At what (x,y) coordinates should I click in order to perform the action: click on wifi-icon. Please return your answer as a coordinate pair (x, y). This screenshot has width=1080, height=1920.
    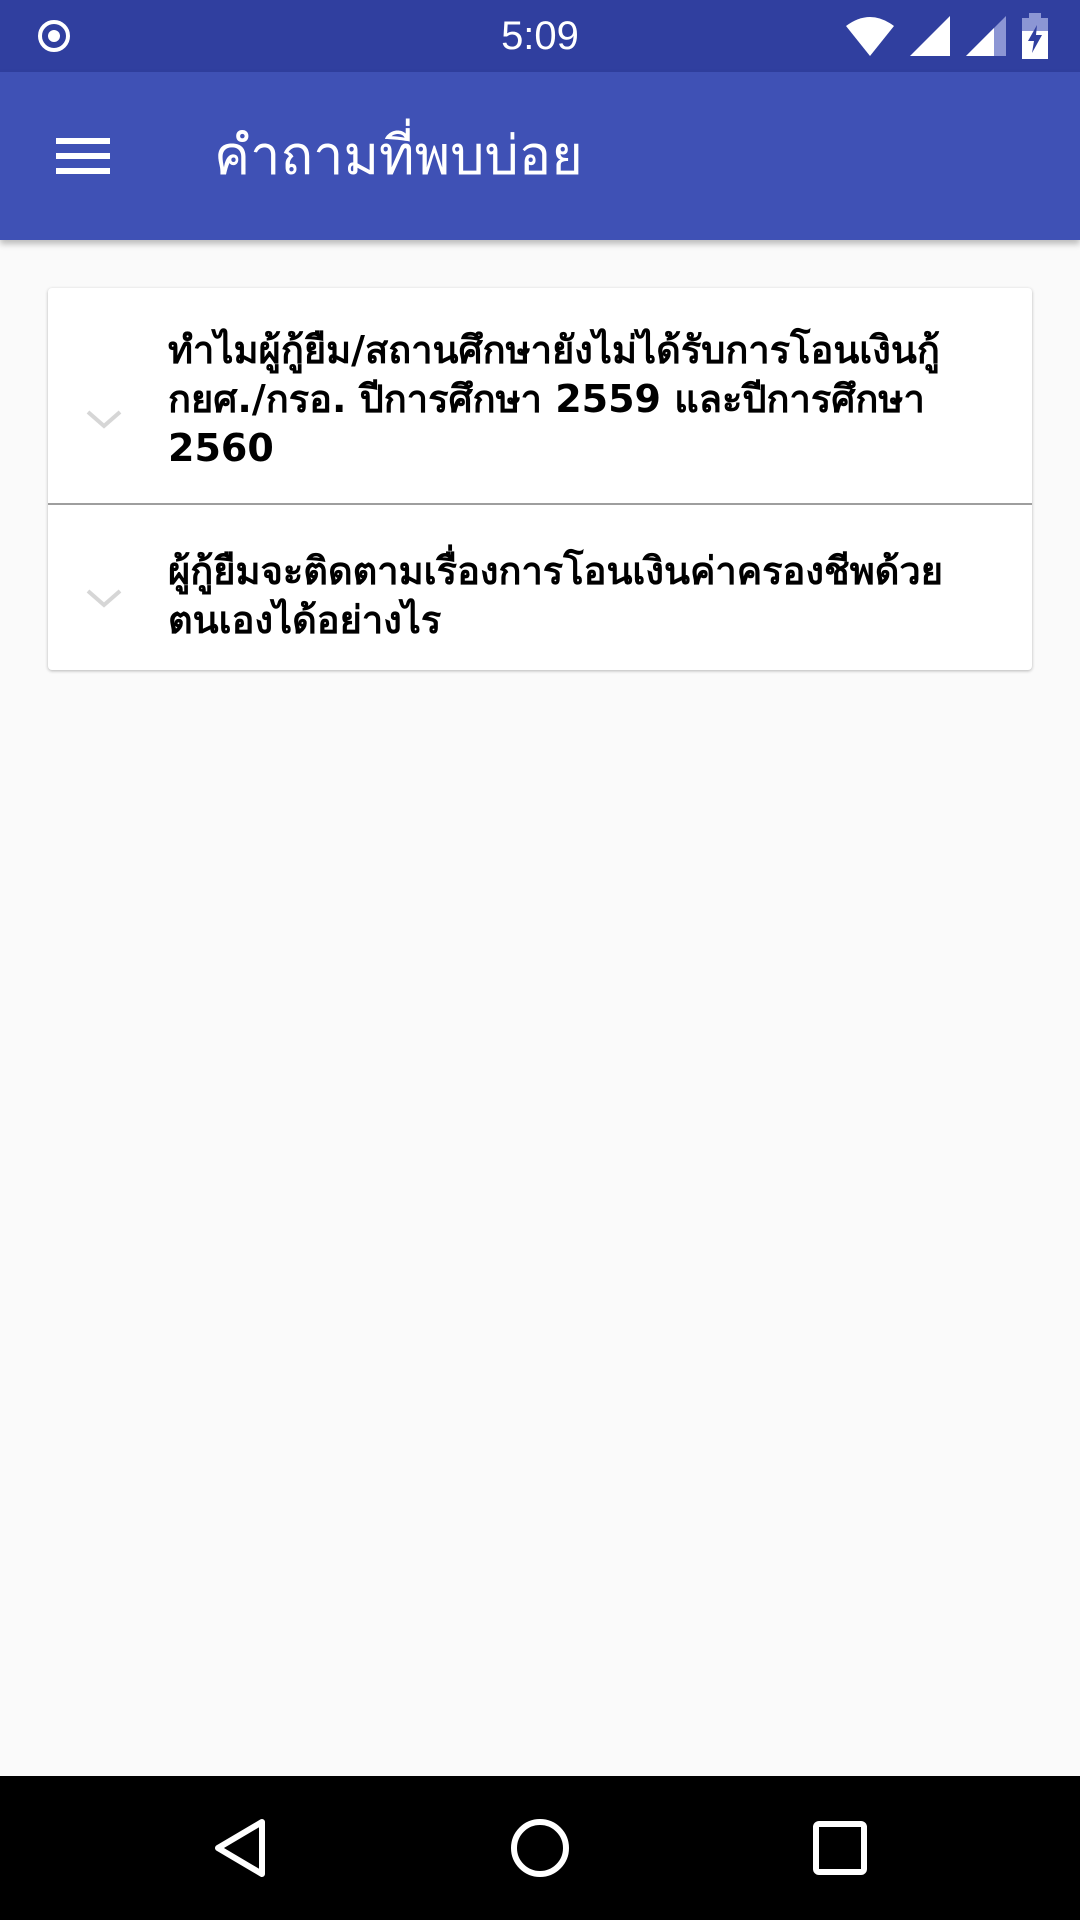
    Looking at the image, I should click on (870, 36).